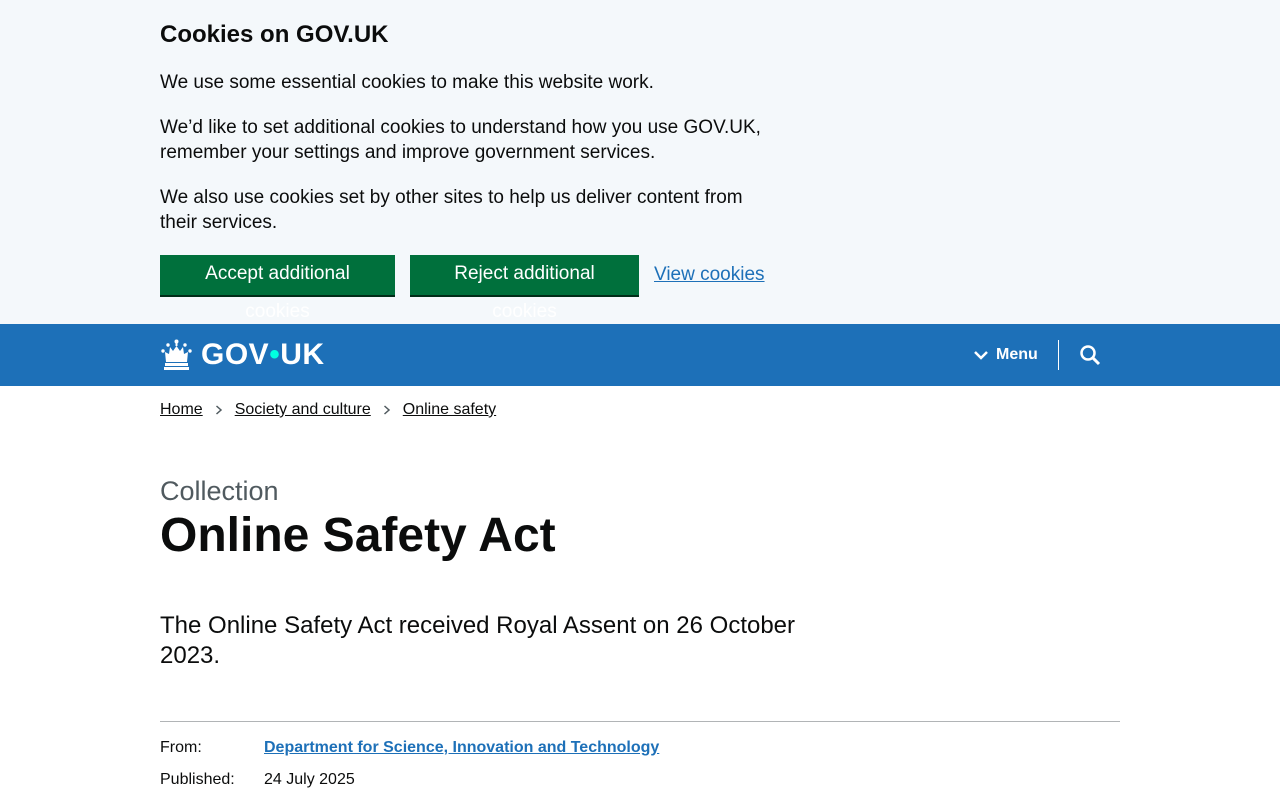 The width and height of the screenshot is (1280, 800). I want to click on accept-cookies-button: Accept additional cookies, so click(277, 288).